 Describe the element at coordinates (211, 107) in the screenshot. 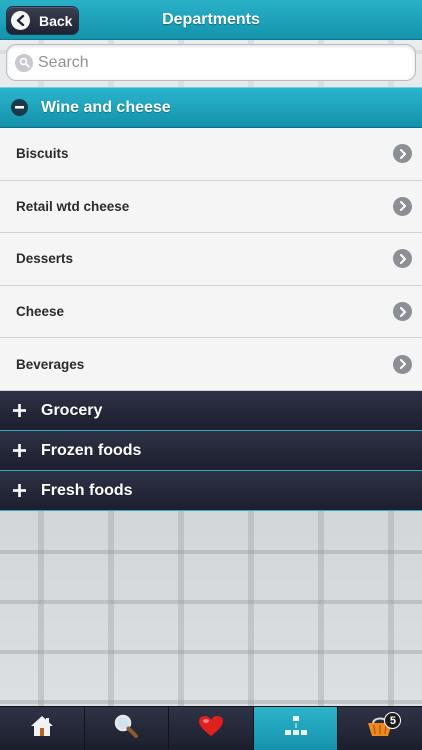

I see `department-wine-and-cheese: Wine and cheese` at that location.